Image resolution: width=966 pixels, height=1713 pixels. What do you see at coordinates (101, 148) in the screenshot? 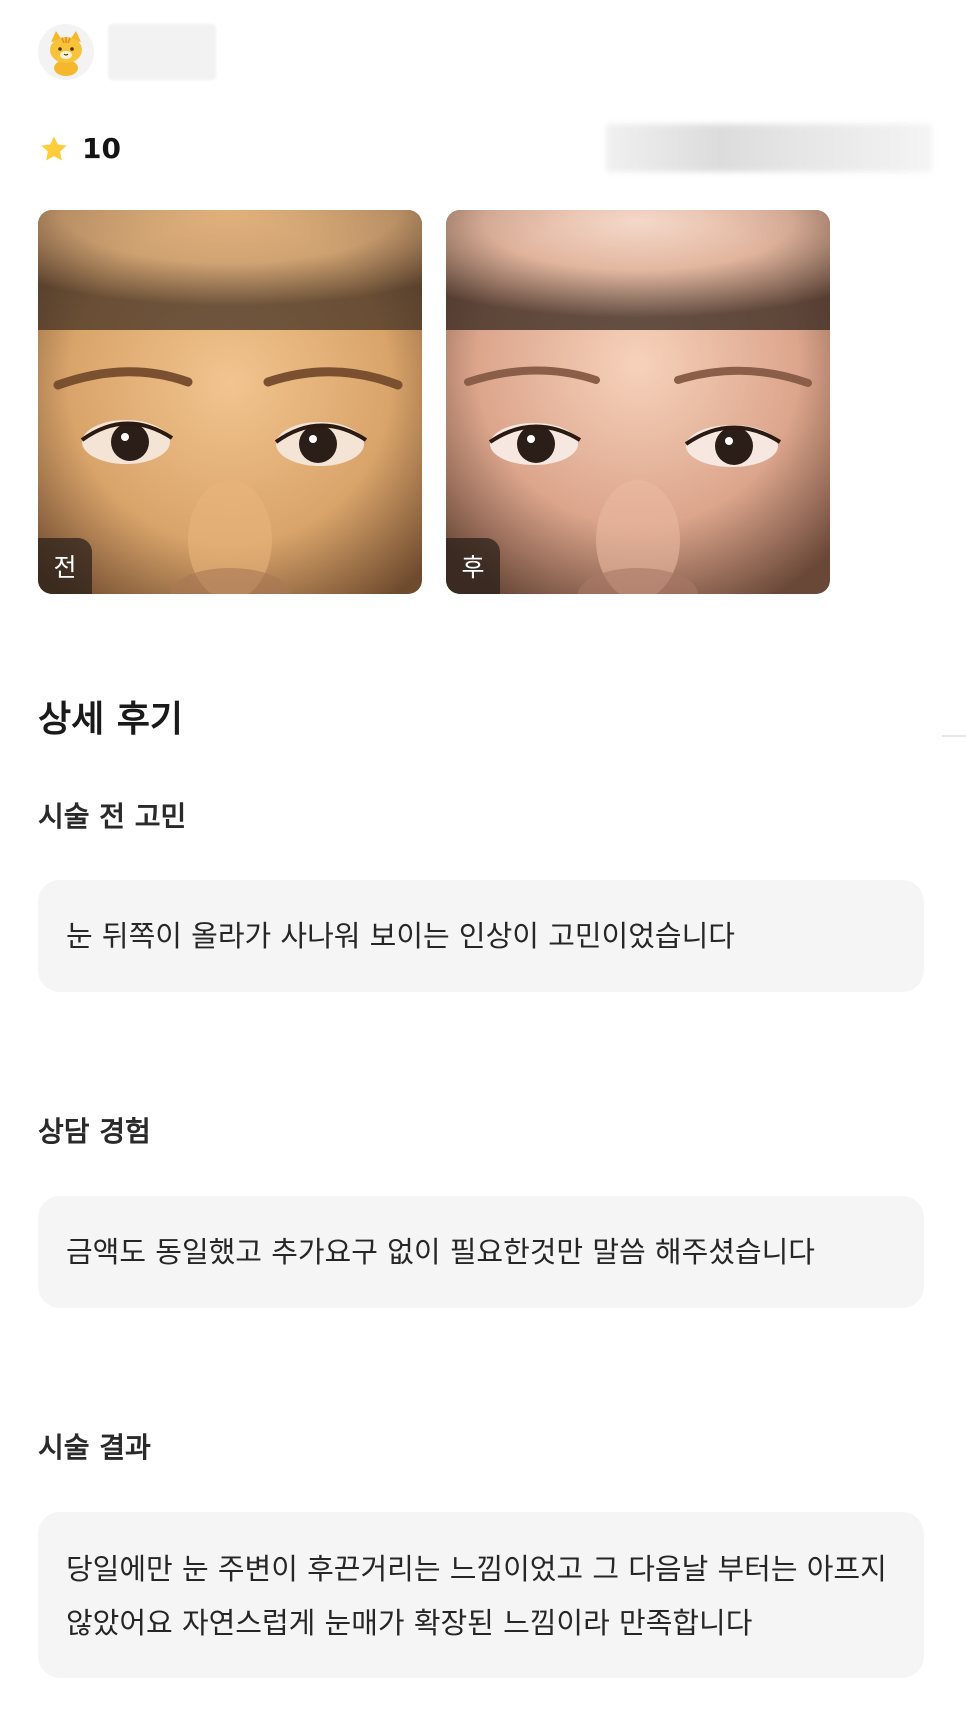
I see `rating-score: 10` at bounding box center [101, 148].